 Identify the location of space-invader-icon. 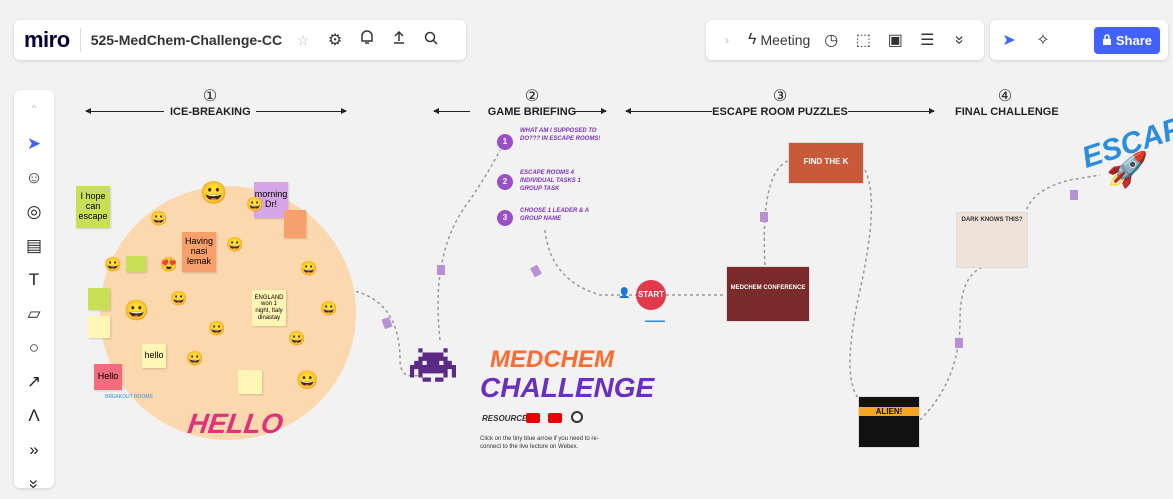
(433, 365).